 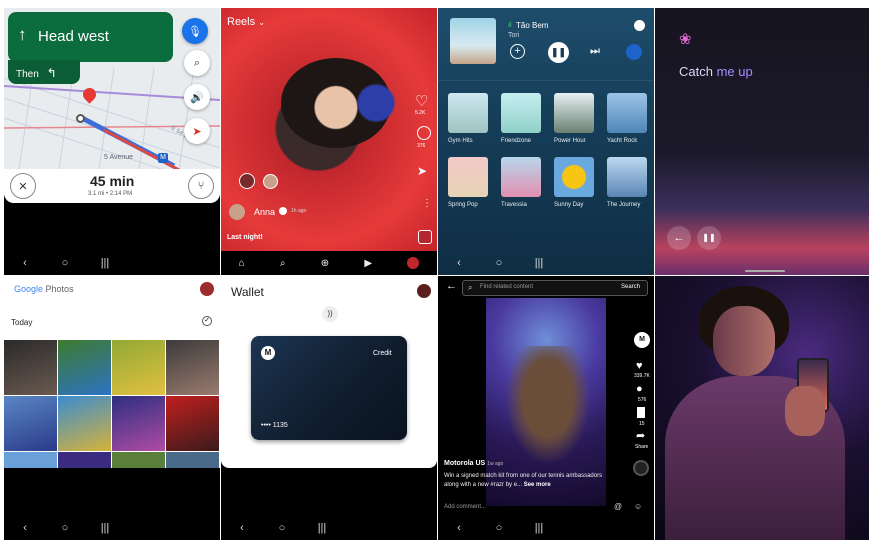 What do you see at coordinates (197, 63) in the screenshot?
I see `search-button: ⌕` at bounding box center [197, 63].